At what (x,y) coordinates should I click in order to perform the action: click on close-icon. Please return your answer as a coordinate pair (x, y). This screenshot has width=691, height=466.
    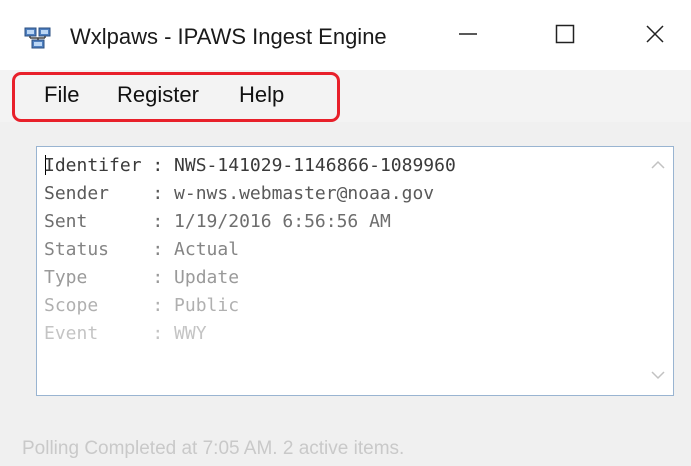
    Looking at the image, I should click on (655, 36).